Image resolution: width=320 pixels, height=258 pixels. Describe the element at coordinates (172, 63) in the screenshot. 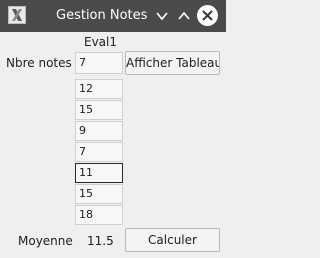

I see `show-table-button: Afficher Tableau` at that location.